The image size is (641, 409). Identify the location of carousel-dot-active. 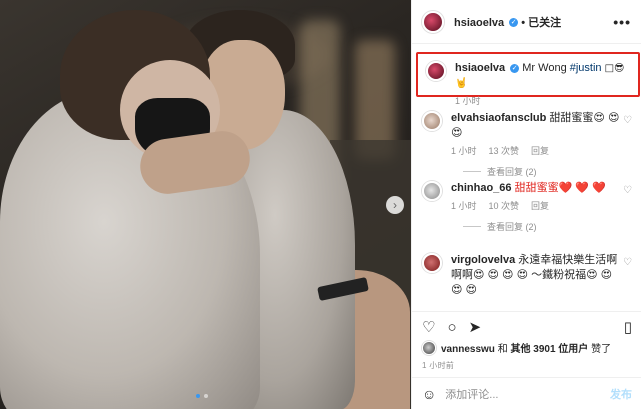
(198, 396).